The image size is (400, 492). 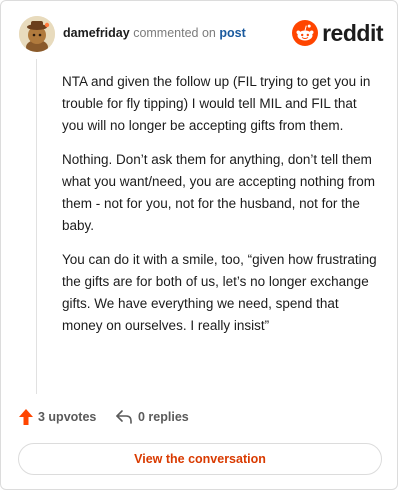 I want to click on user-avatar, so click(x=37, y=34).